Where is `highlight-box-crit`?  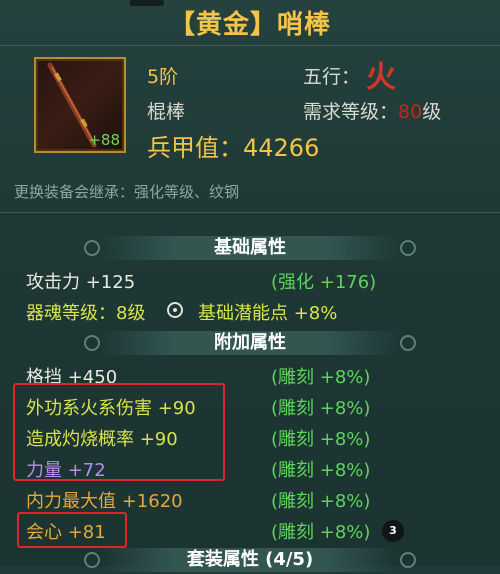 highlight-box-crit is located at coordinates (72, 530).